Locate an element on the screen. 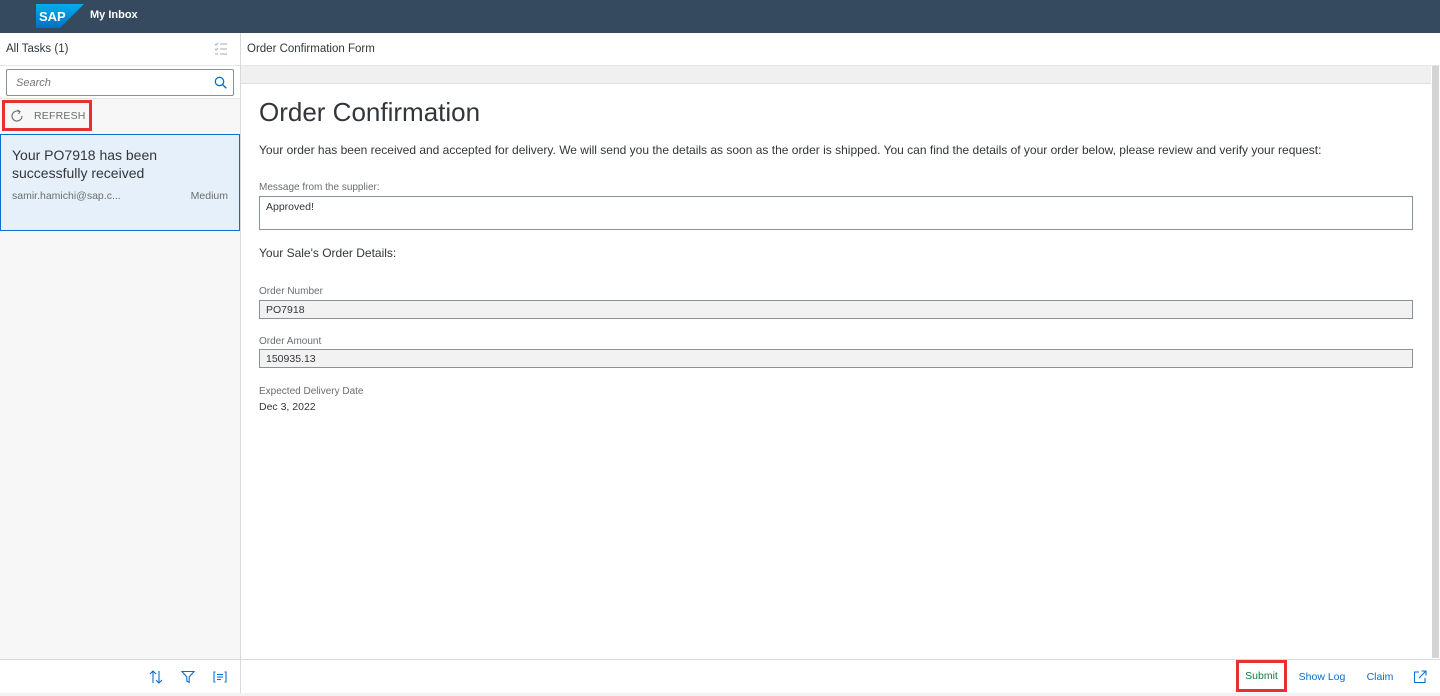 The height and width of the screenshot is (696, 1440). scrollbar is located at coordinates (1435, 362).